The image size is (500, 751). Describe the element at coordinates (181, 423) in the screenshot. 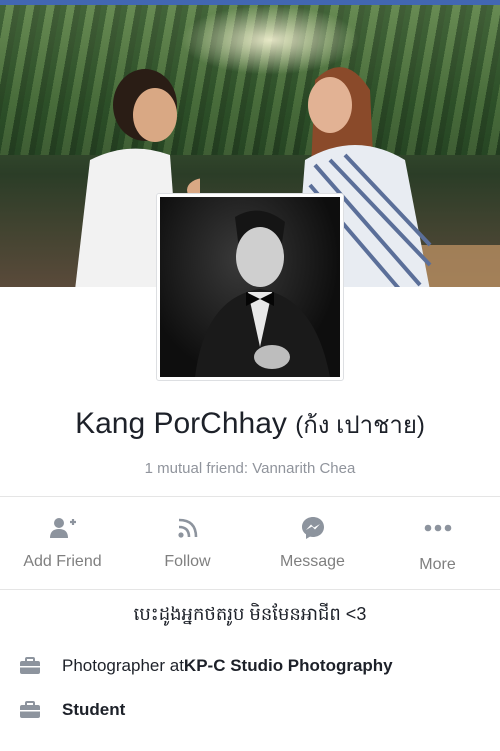

I see `profile-name-text: Kang PorChhay` at that location.